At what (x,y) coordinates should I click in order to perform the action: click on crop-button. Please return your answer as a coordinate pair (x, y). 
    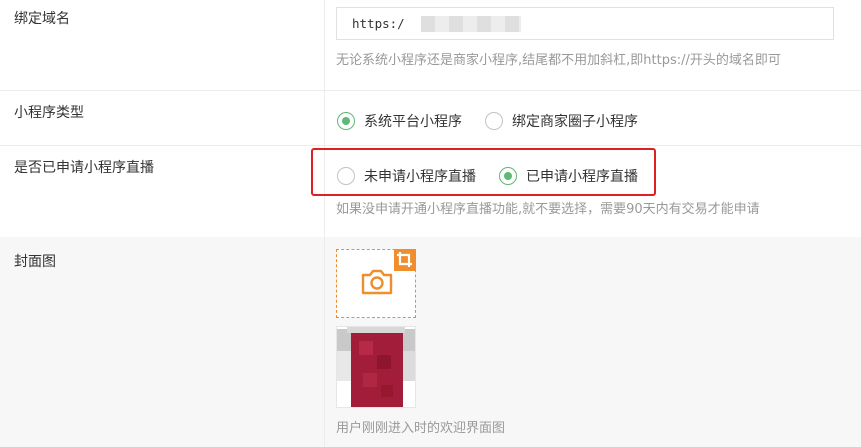
    Looking at the image, I should click on (405, 260).